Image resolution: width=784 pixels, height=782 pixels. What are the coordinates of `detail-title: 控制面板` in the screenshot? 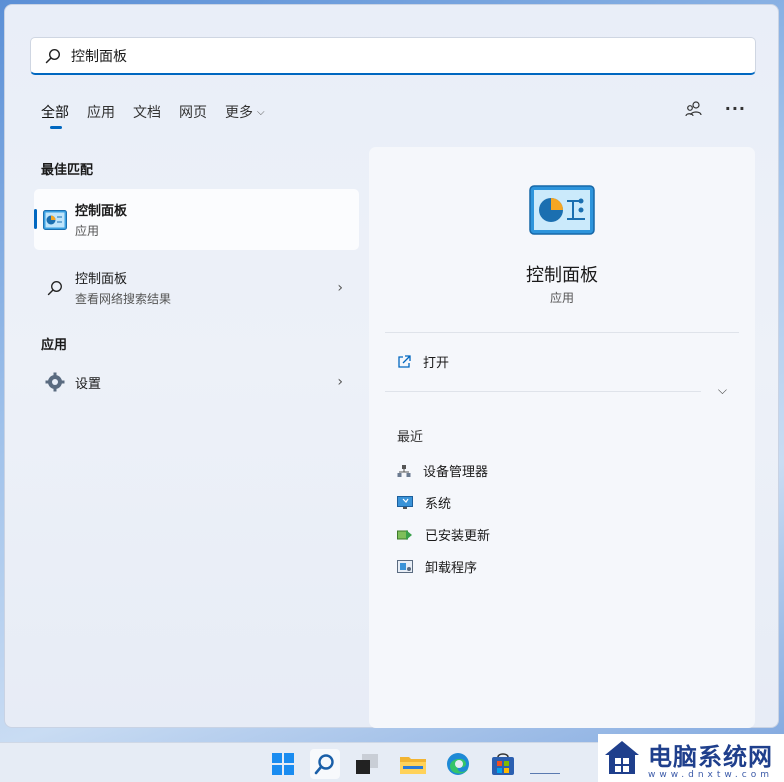 It's located at (562, 275).